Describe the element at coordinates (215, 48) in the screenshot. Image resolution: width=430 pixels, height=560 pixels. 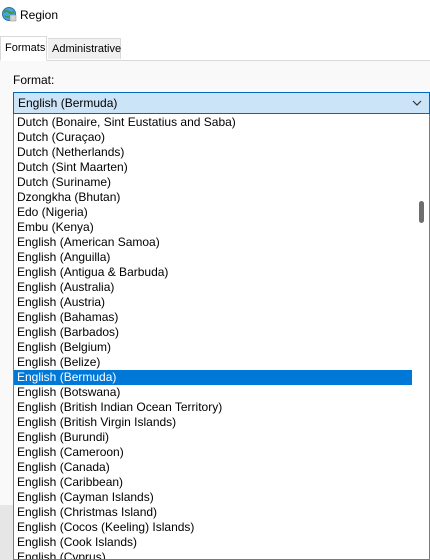
I see `tab-strip: Formats Administrative` at that location.